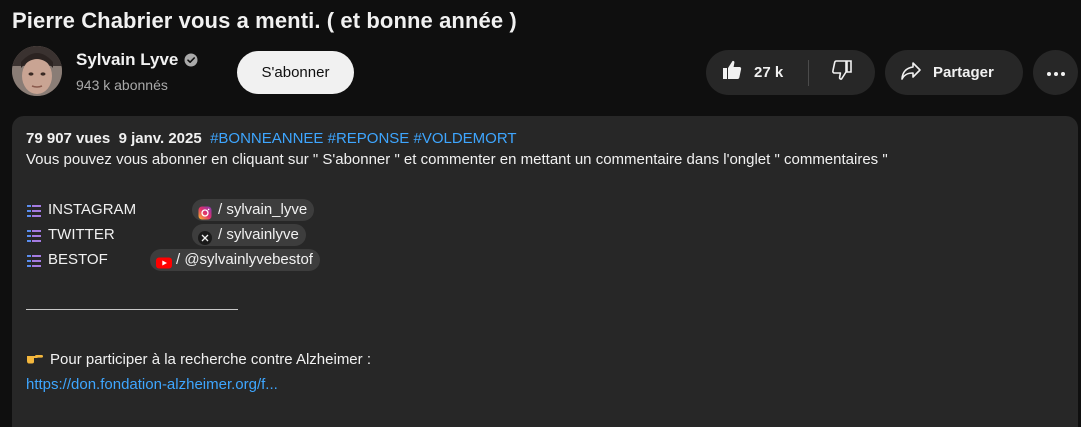 This screenshot has height=427, width=1081. Describe the element at coordinates (963, 72) in the screenshot. I see `share-label: Partager` at that location.